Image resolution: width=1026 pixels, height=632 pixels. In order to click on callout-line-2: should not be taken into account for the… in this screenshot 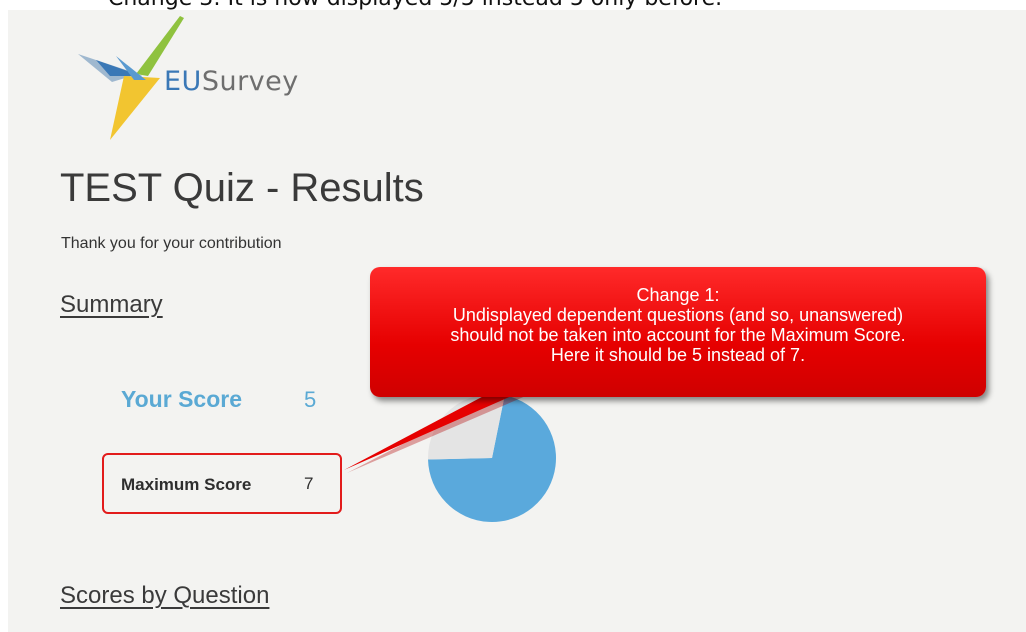, I will do `click(678, 335)`.